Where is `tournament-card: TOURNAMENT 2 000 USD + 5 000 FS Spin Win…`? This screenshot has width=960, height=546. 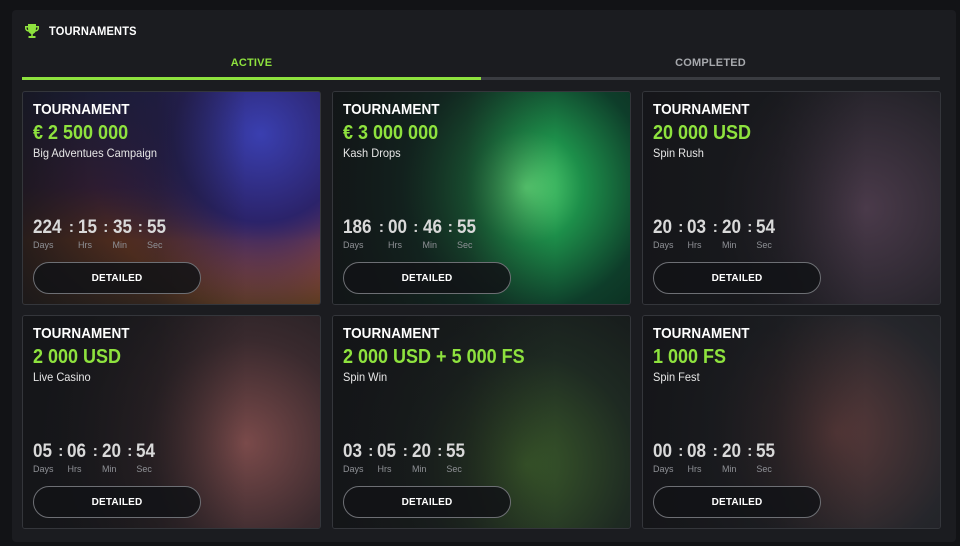 tournament-card: TOURNAMENT 2 000 USD + 5 000 FS Spin Win… is located at coordinates (481, 422).